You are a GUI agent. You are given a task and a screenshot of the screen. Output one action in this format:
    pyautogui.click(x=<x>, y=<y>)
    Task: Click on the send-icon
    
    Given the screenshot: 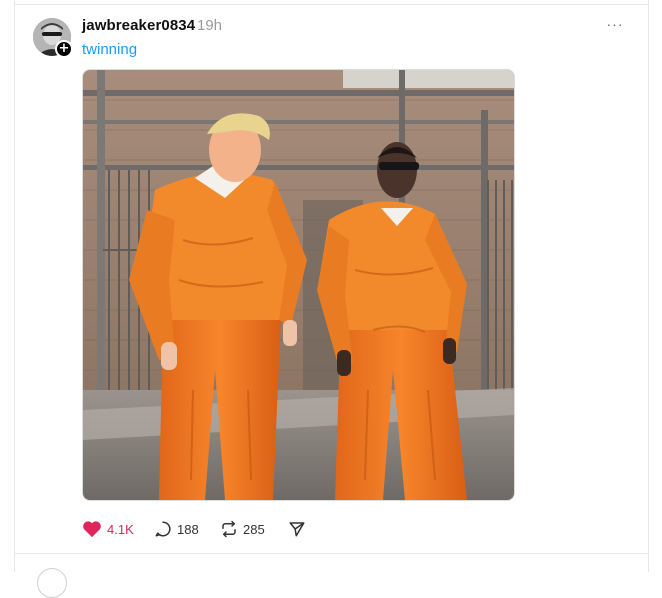 What is the action you would take?
    pyautogui.click(x=297, y=529)
    